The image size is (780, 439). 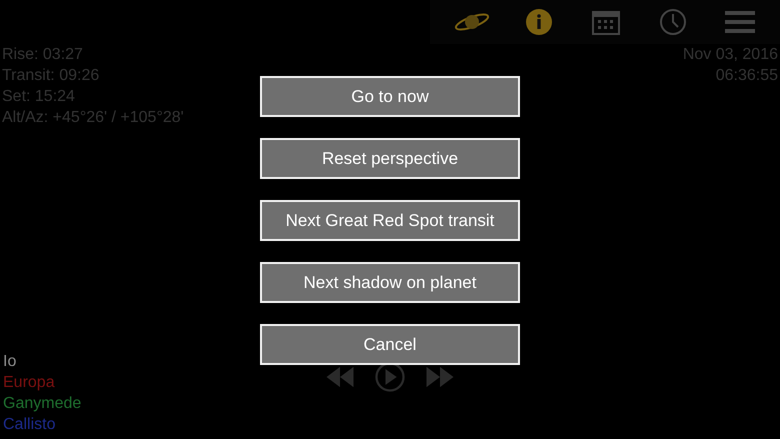 I want to click on moon-label: Io, so click(x=9, y=361).